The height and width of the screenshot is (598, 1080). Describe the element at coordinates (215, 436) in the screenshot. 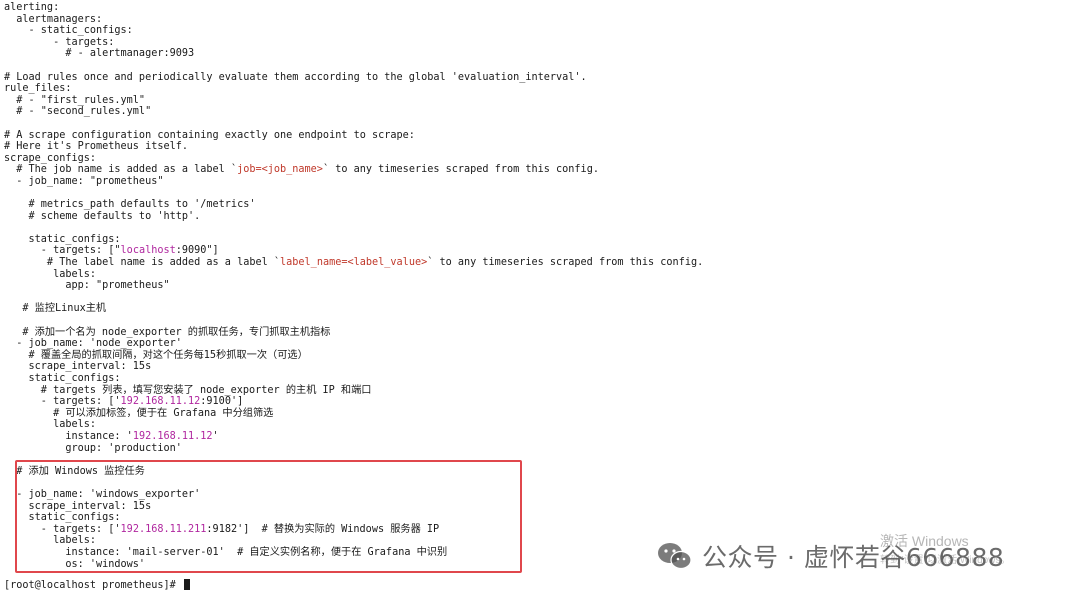

I see `terminal-text-segment: '` at that location.